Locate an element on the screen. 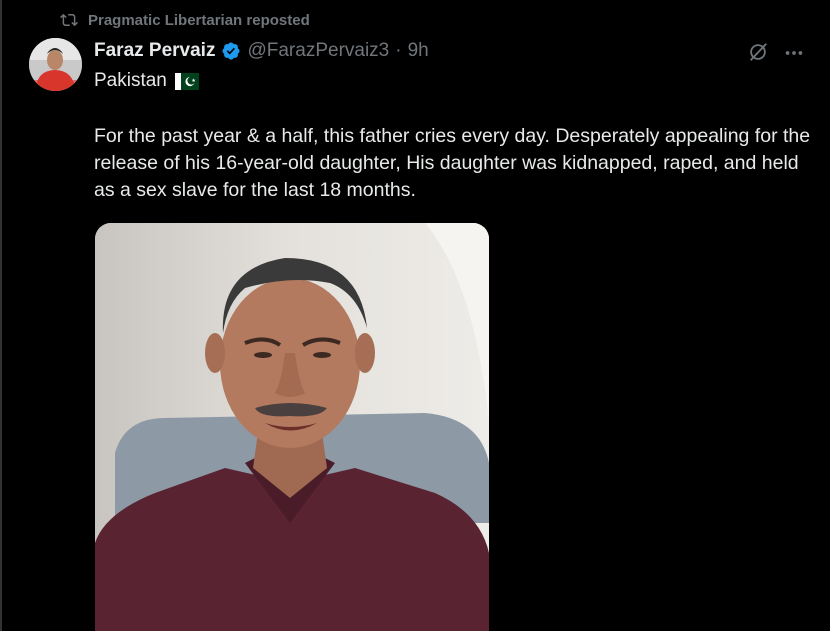  country-line: Pakistan is located at coordinates (130, 80).